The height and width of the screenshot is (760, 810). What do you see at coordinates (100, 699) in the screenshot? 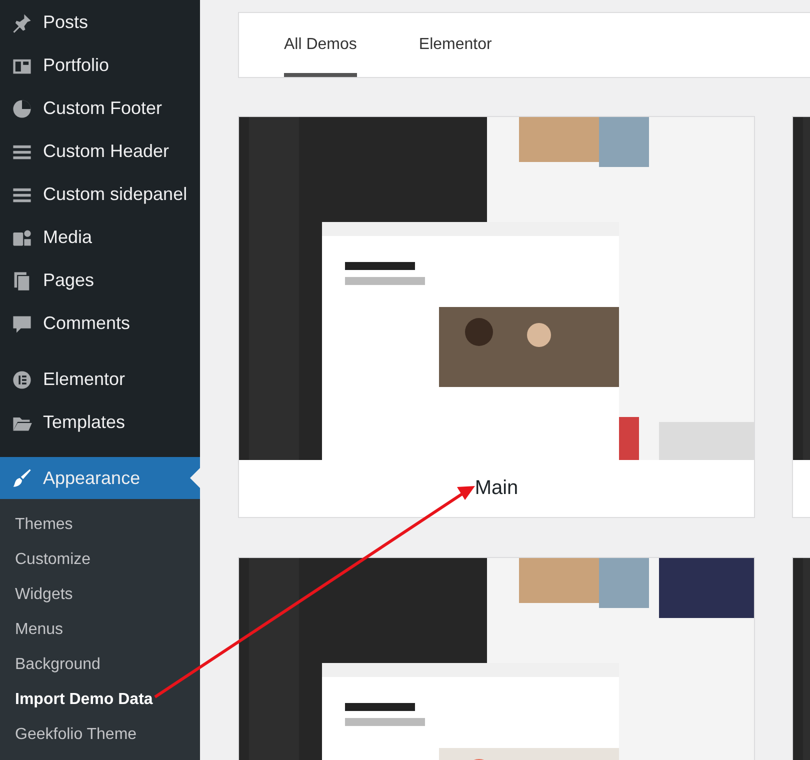
I see `submenu-item: Import Demo Data` at bounding box center [100, 699].